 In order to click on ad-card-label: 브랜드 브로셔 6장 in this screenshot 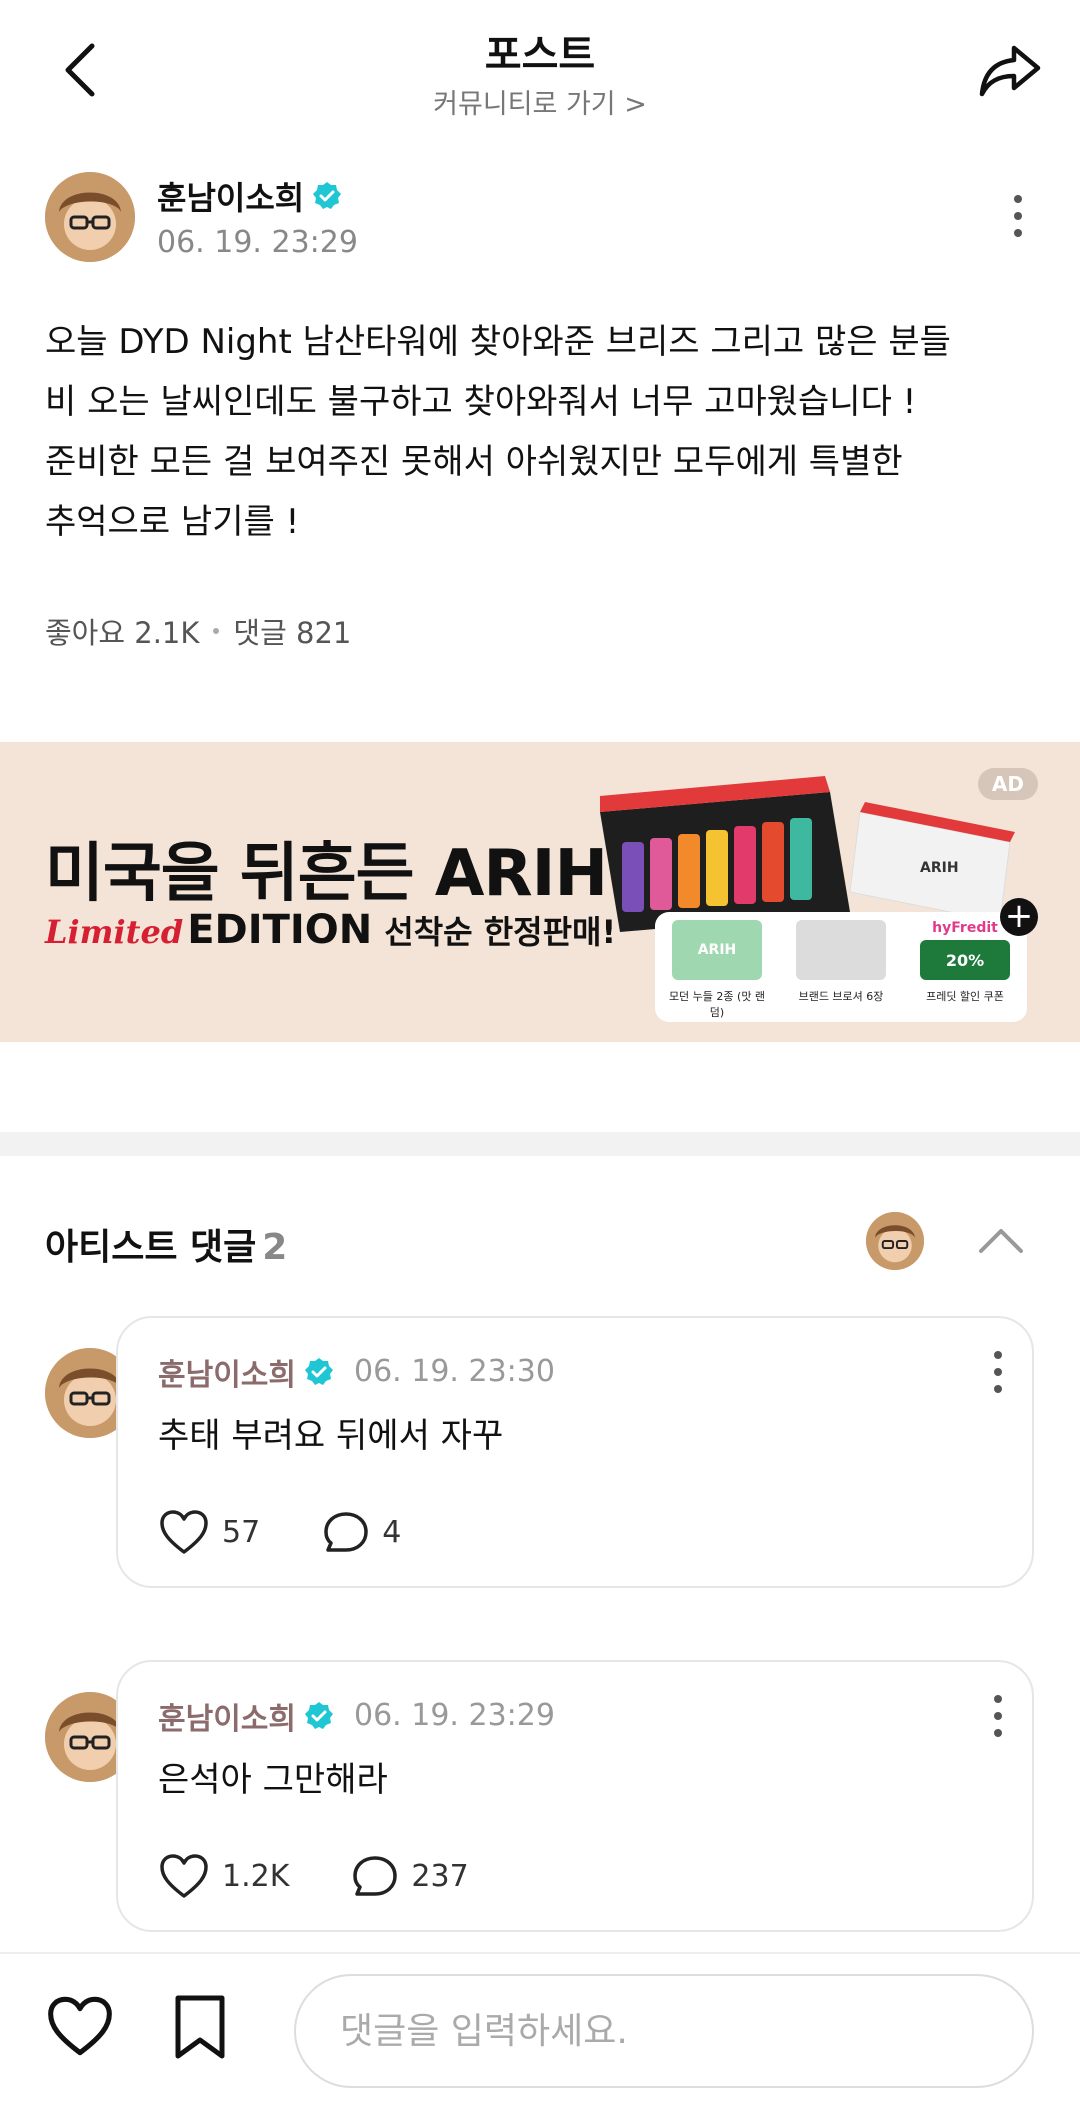, I will do `click(841, 996)`.